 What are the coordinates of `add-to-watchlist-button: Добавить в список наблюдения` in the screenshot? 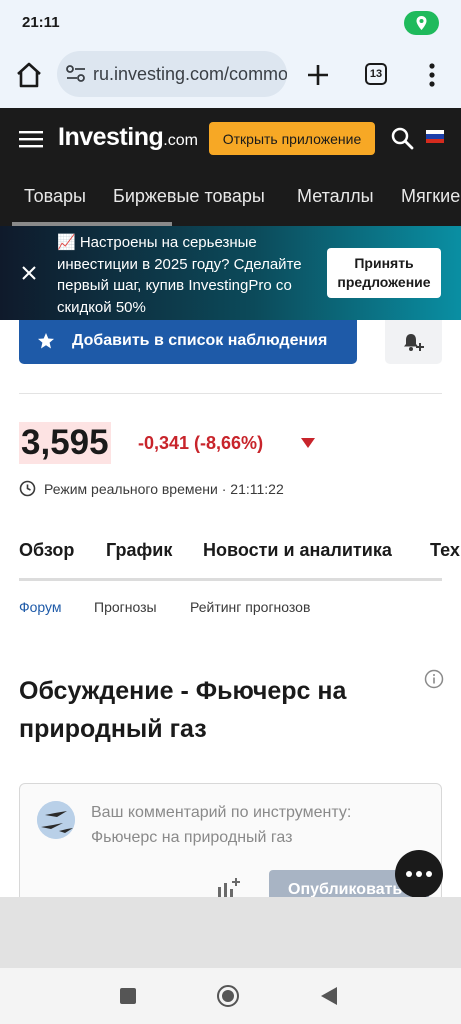 It's located at (188, 342).